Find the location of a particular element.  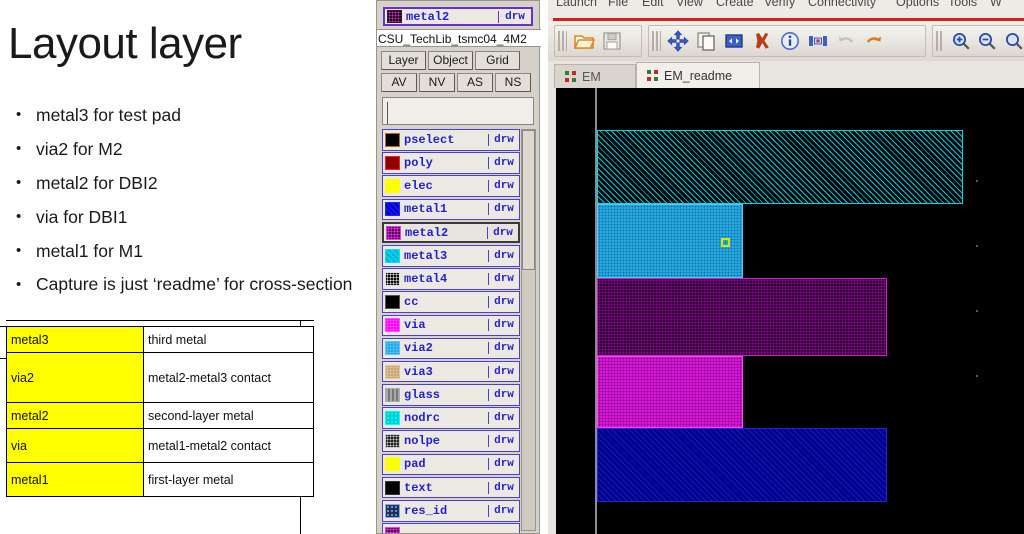

zoom-out-icon is located at coordinates (987, 41).